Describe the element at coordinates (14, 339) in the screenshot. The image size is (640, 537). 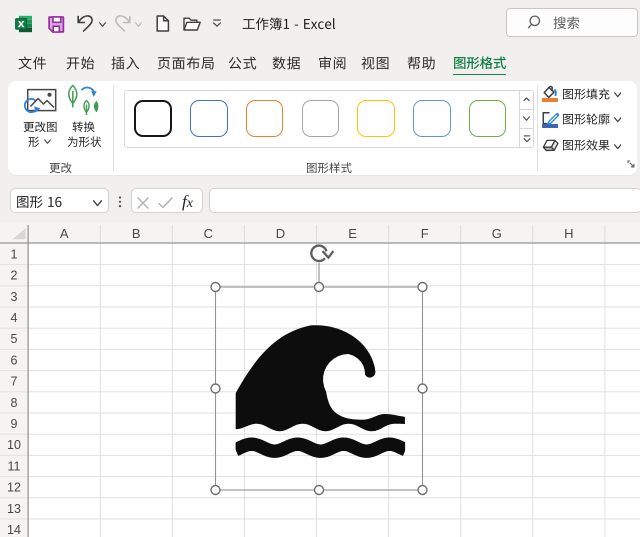
I see `svg-text: 5` at that location.